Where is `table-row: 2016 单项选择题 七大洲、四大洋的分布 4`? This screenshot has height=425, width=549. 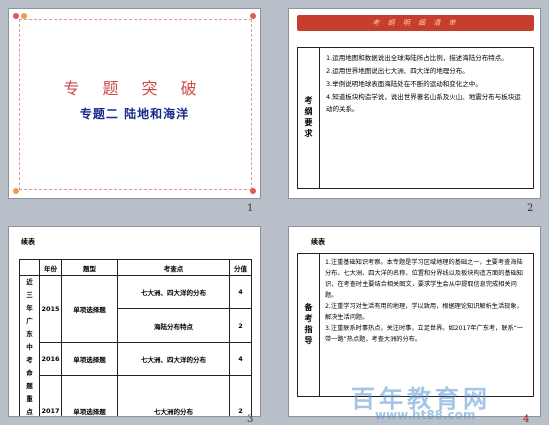 table-row: 2016 单项选择题 七大洲、四大洋的分布 4 is located at coordinates (136, 359).